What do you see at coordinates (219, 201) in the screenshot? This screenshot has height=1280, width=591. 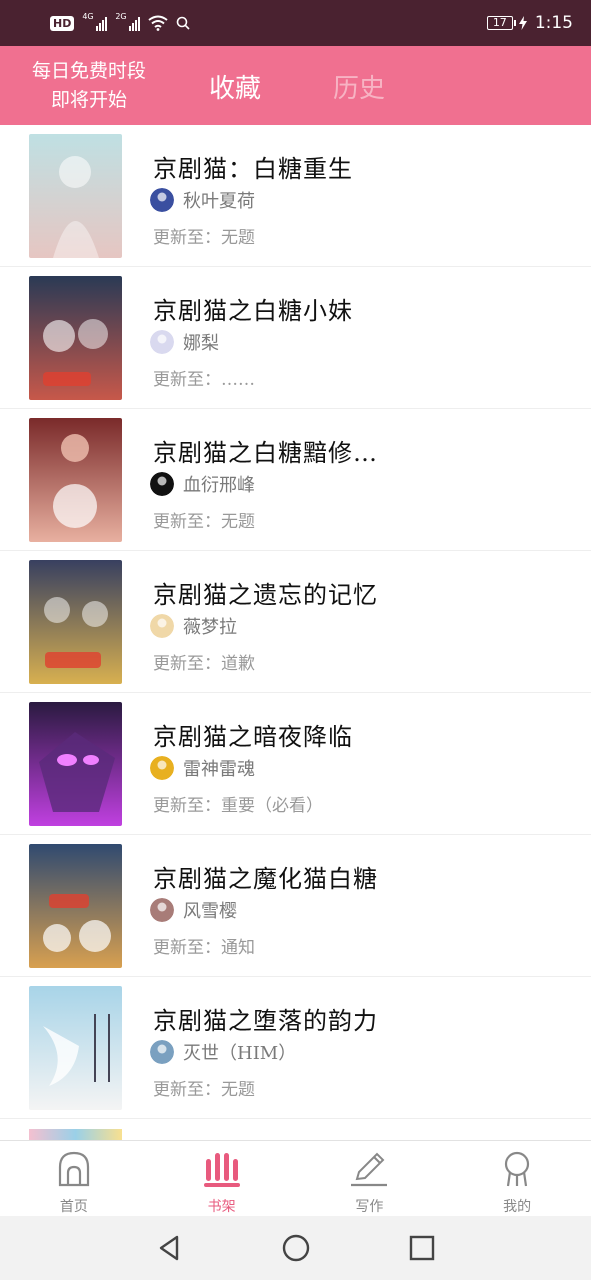 I see `author-name: 秋叶夏荷` at bounding box center [219, 201].